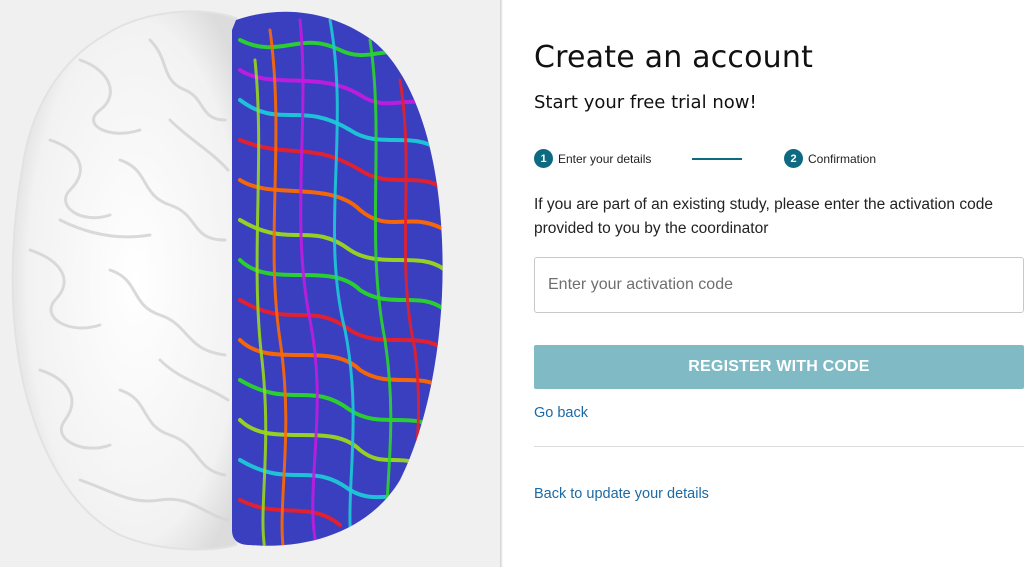 Image resolution: width=1032 pixels, height=567 pixels. I want to click on activation-code-input, so click(779, 285).